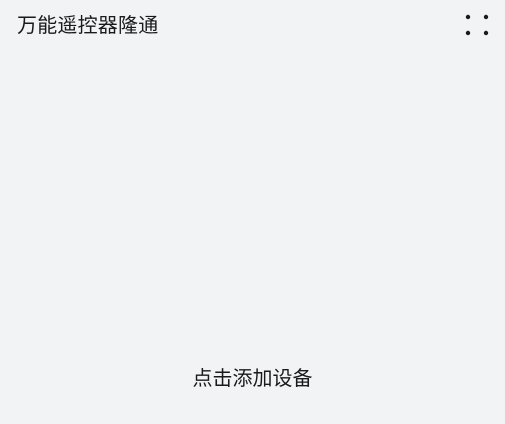 The height and width of the screenshot is (424, 505). I want to click on add-device-button: 点击添加设备, so click(252, 378).